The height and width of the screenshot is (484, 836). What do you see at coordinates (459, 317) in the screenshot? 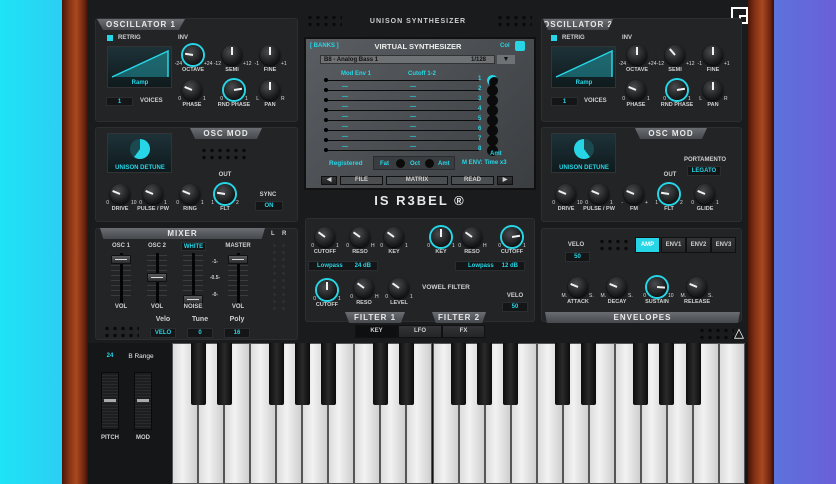
I see `filter2-tab: FILTER 2` at bounding box center [459, 317].